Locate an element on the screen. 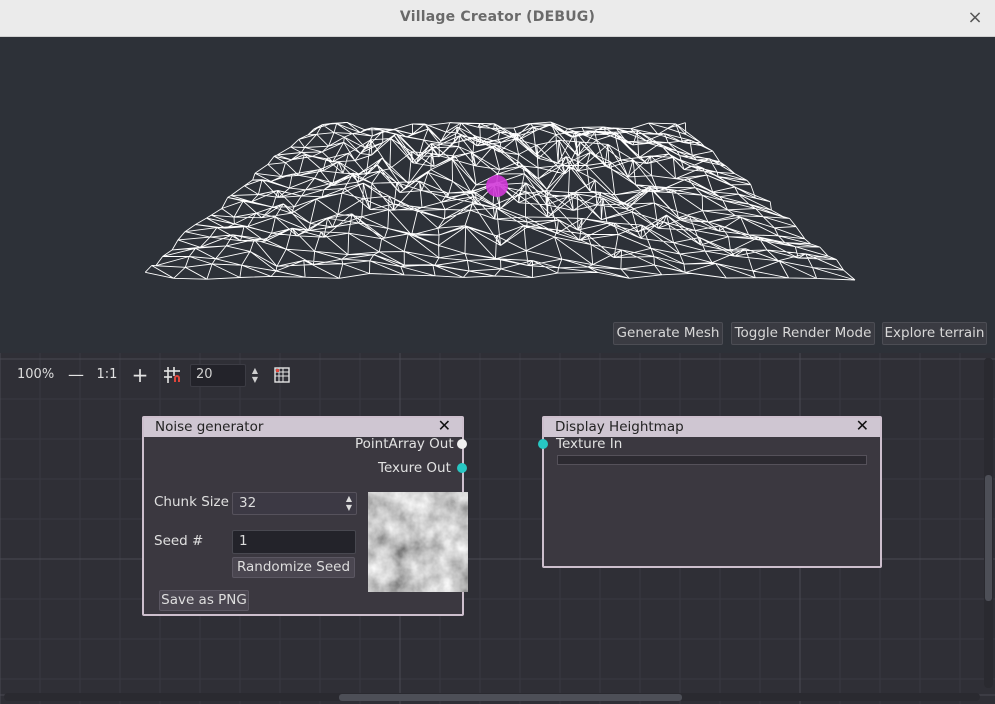 The image size is (995, 704). seed-input: 1 is located at coordinates (294, 542).